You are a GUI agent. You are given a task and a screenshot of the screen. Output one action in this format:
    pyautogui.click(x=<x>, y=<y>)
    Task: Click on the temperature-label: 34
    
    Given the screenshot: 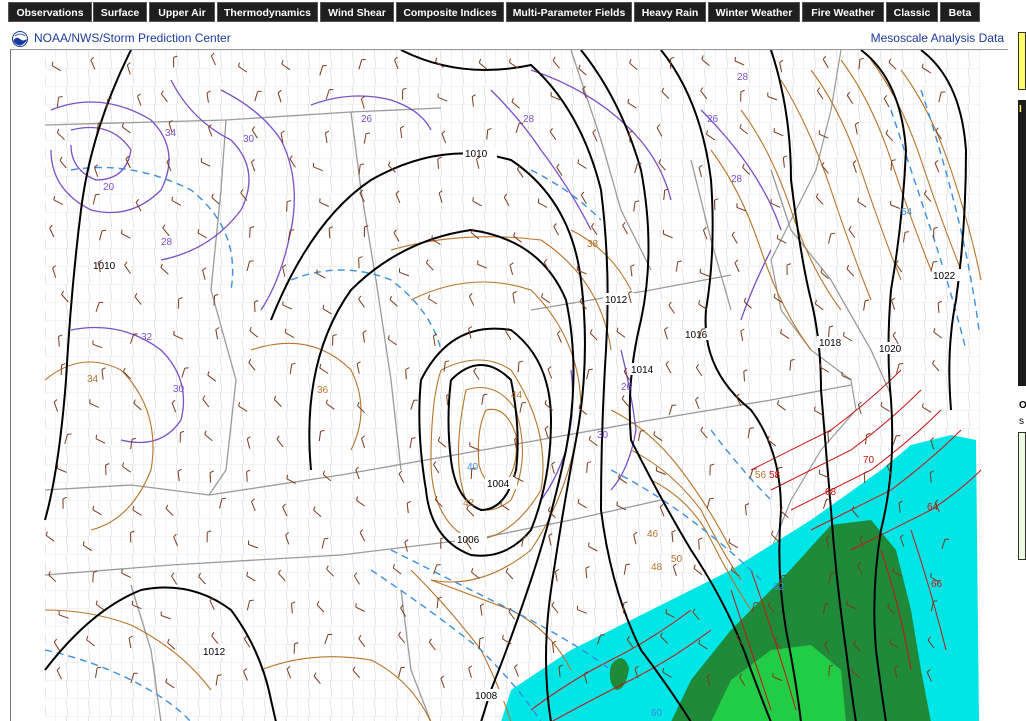 What is the action you would take?
    pyautogui.click(x=93, y=379)
    